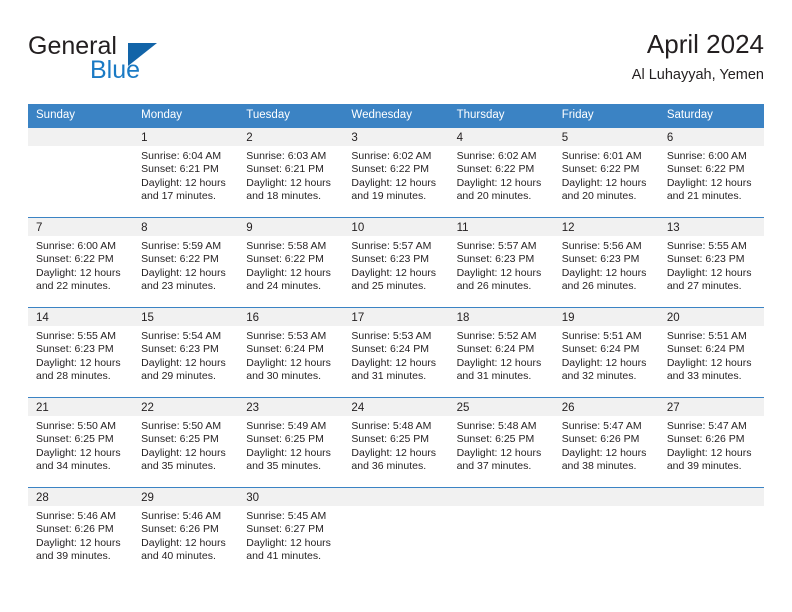  I want to click on day-number: 26, so click(606, 407).